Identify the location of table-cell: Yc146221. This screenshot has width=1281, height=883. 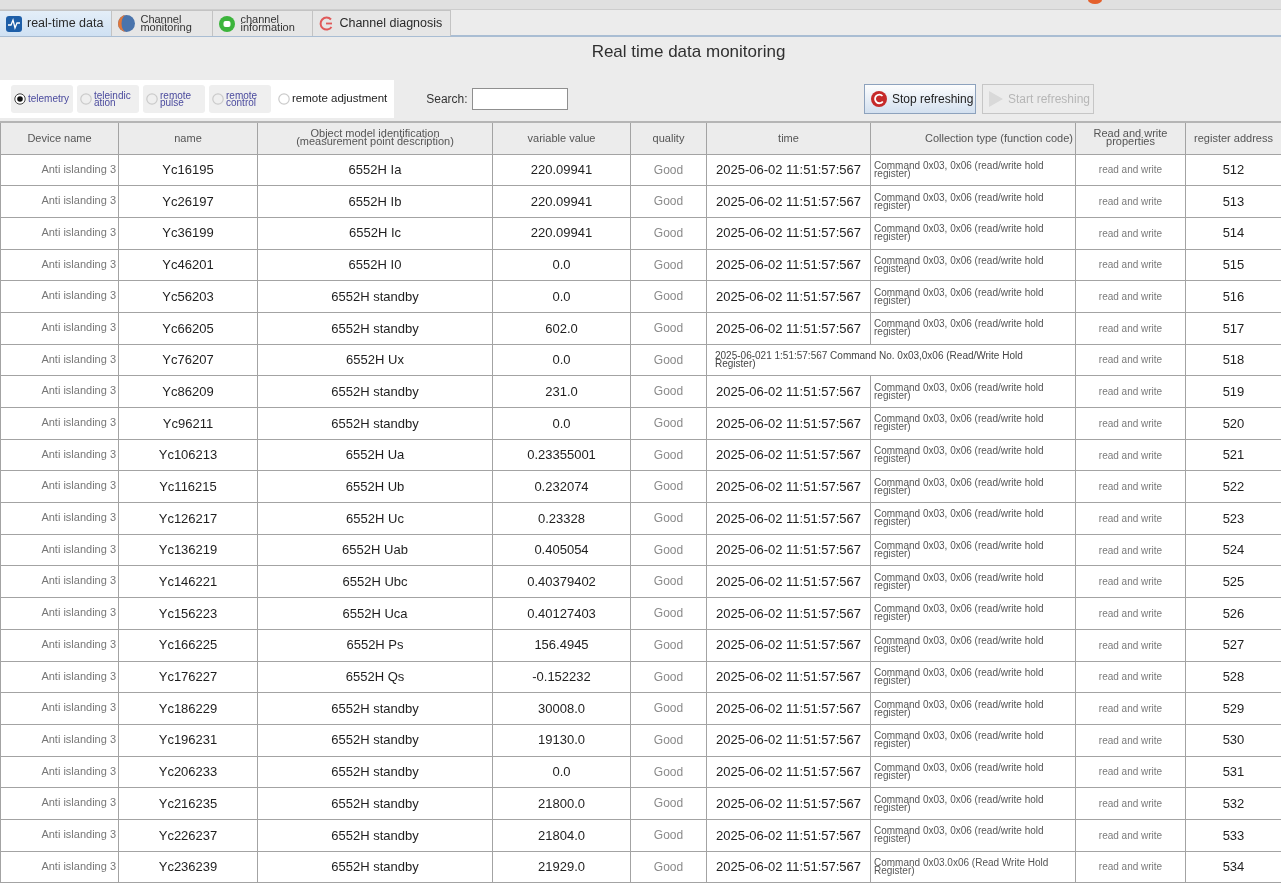
(188, 581).